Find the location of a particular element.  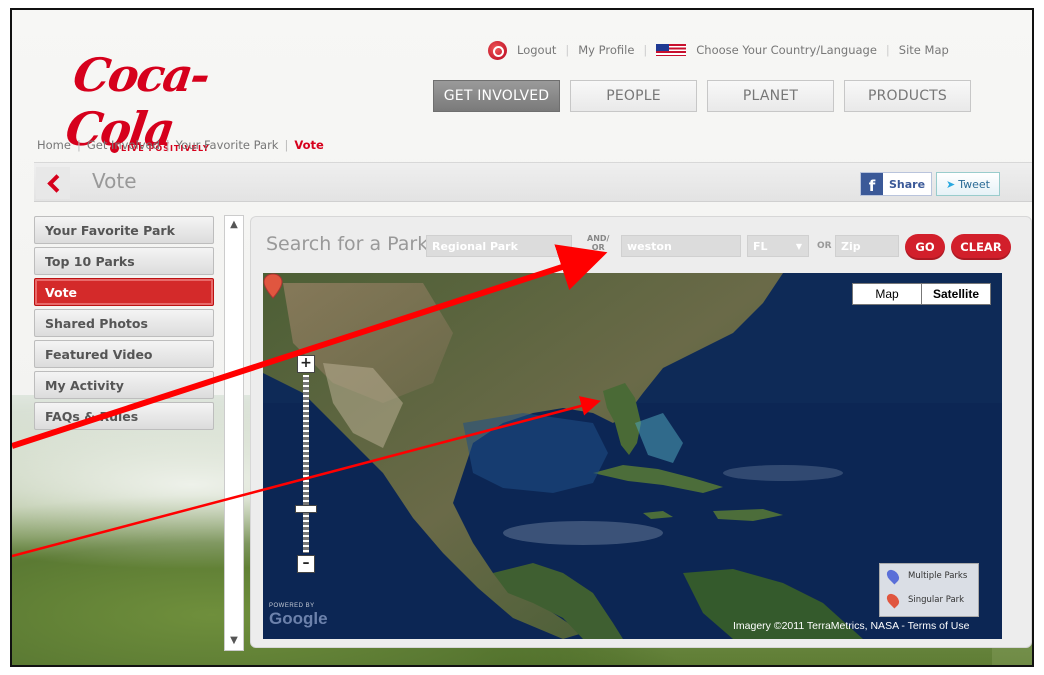

sidebar-item-your-favorite-park: Your Favorite Park is located at coordinates (124, 230).